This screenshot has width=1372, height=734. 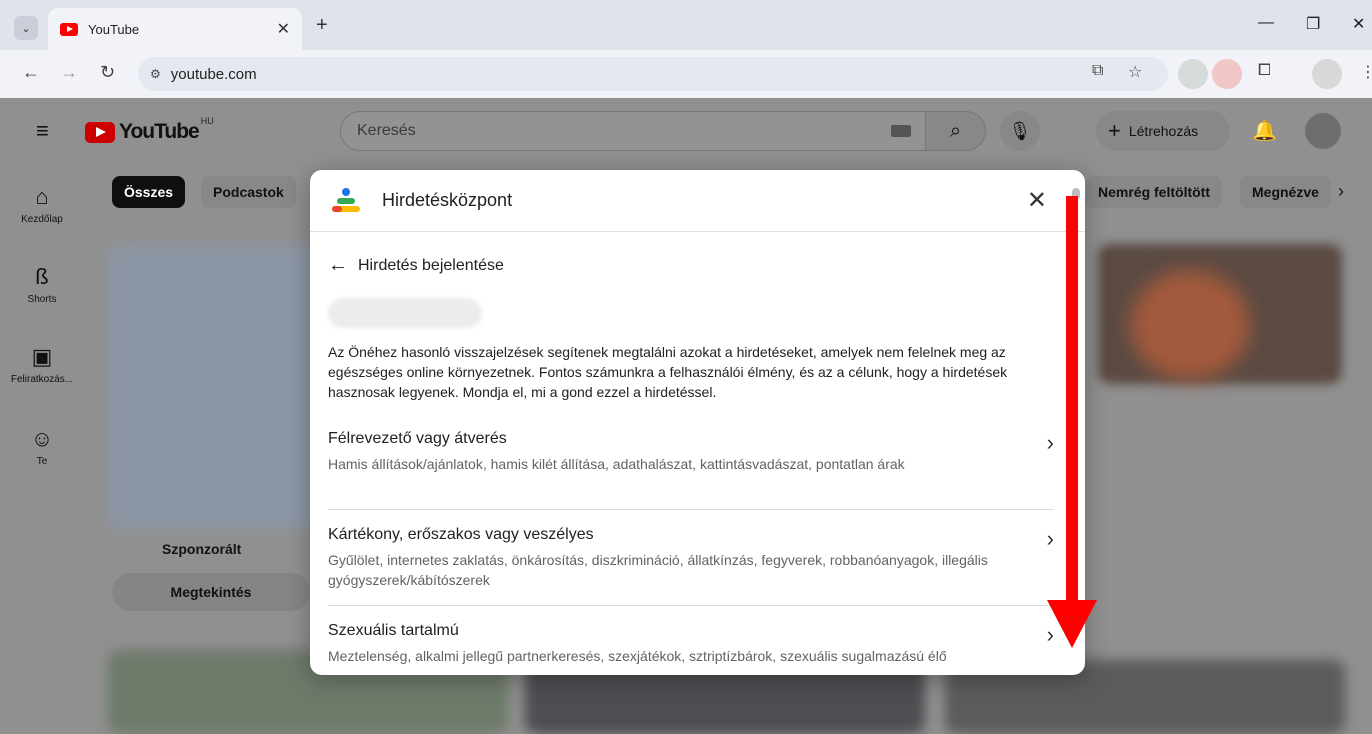 What do you see at coordinates (1114, 130) in the screenshot?
I see `plus-icon: +` at bounding box center [1114, 130].